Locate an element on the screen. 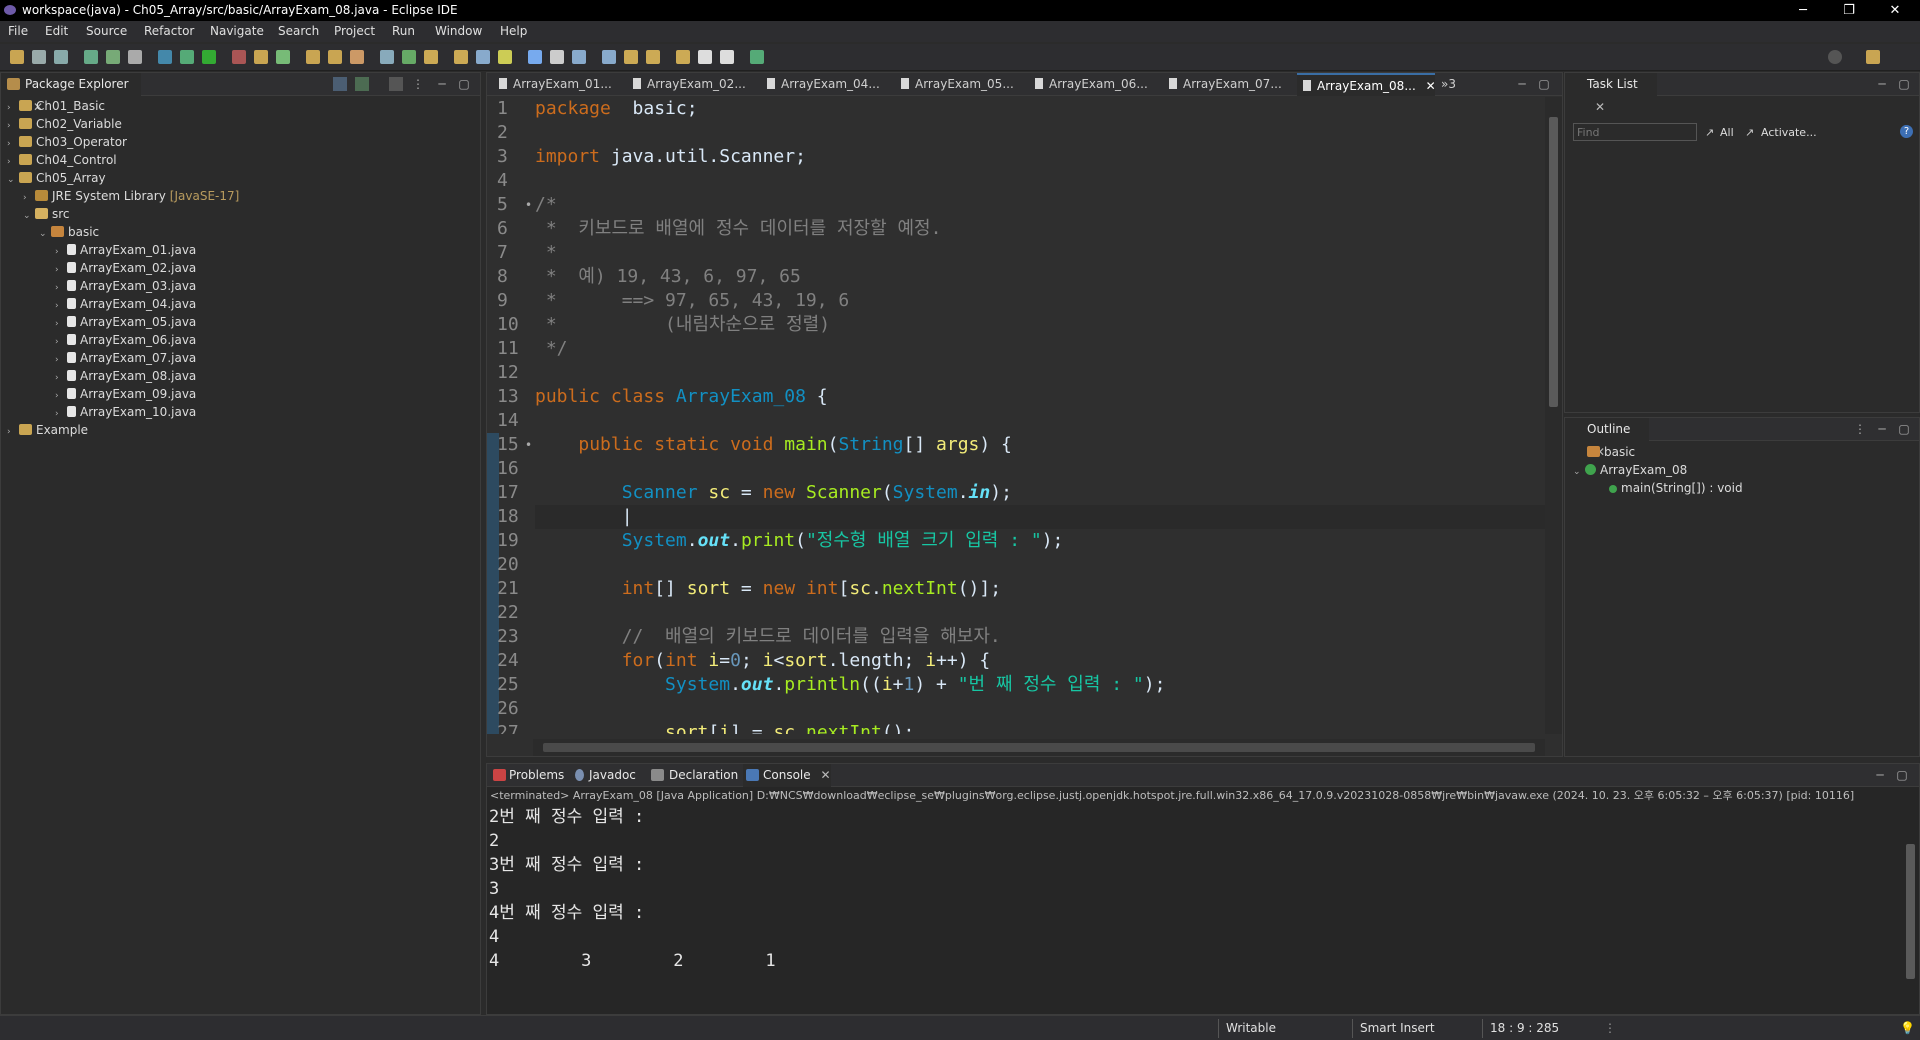 Image resolution: width=1920 pixels, height=1040 pixels. editor-horizontal-scrollbar is located at coordinates (1039, 747).